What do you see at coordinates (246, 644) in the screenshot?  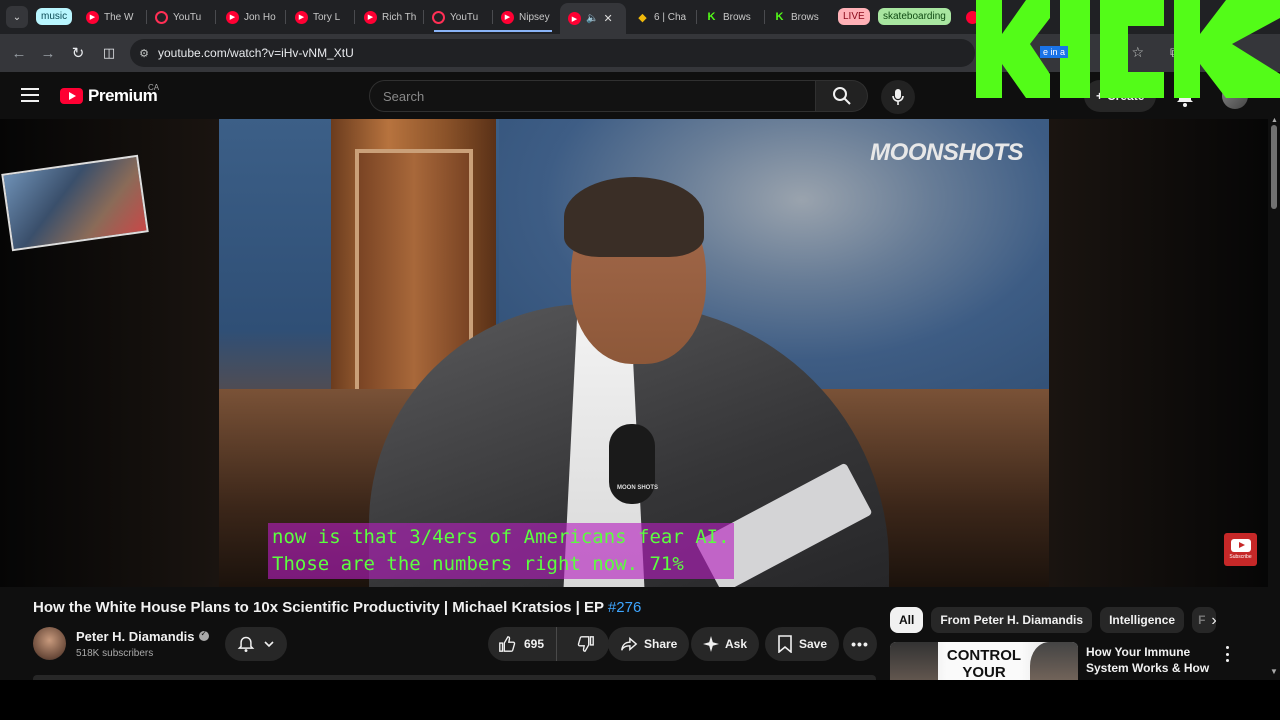 I see `bell-icon` at bounding box center [246, 644].